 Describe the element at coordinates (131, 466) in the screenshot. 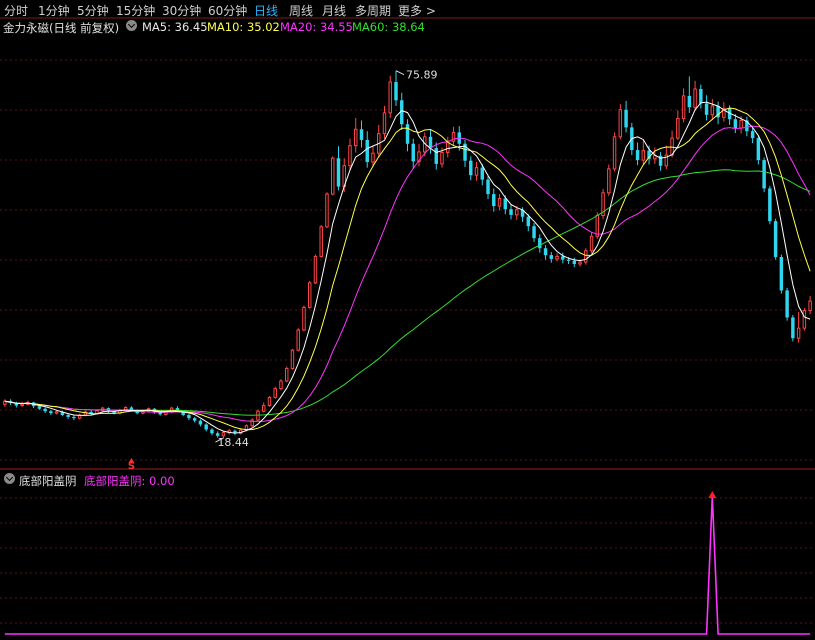

I see `signal-label: S` at that location.